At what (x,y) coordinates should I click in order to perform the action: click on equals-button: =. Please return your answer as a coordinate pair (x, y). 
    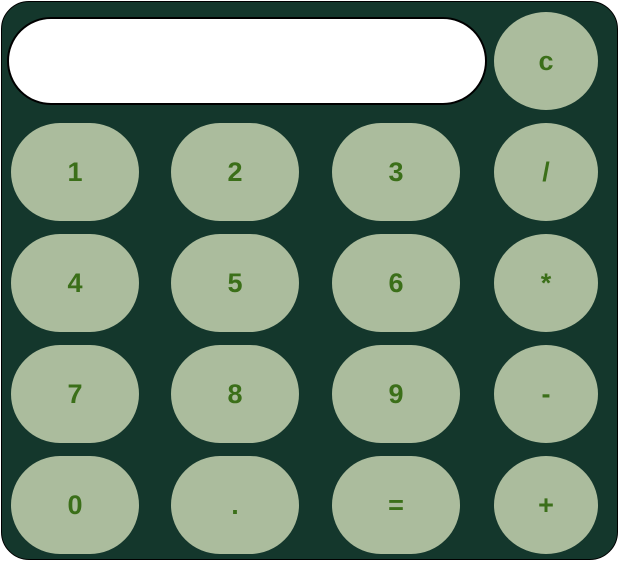
    Looking at the image, I should click on (396, 505).